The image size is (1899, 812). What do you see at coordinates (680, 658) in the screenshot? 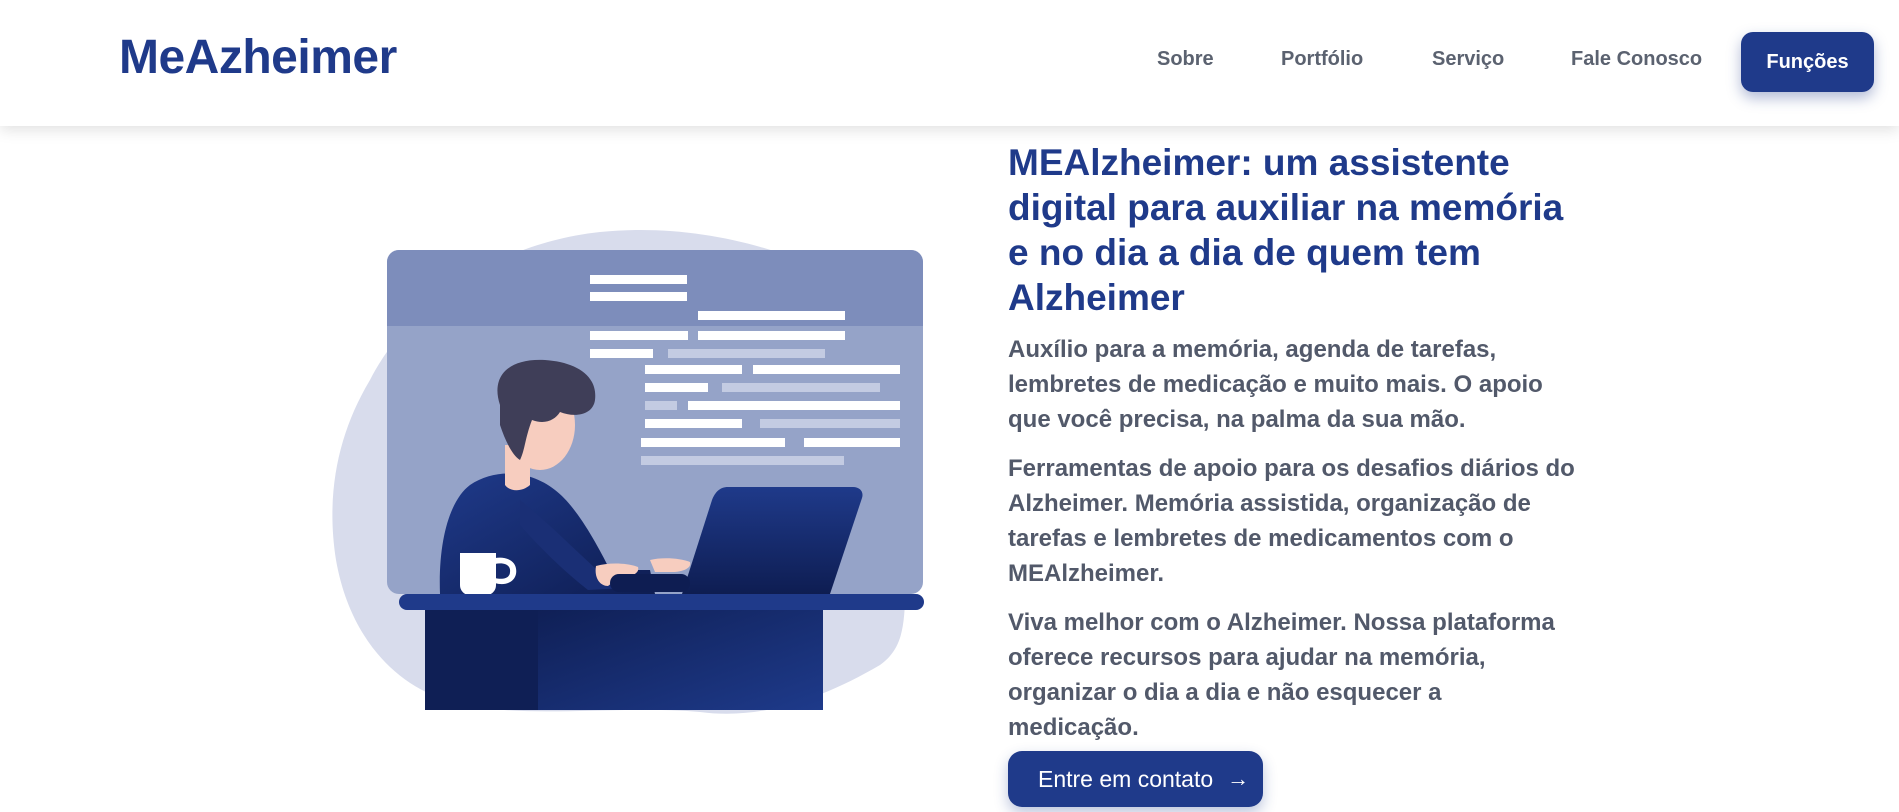
I see `desk-right-panel` at bounding box center [680, 658].